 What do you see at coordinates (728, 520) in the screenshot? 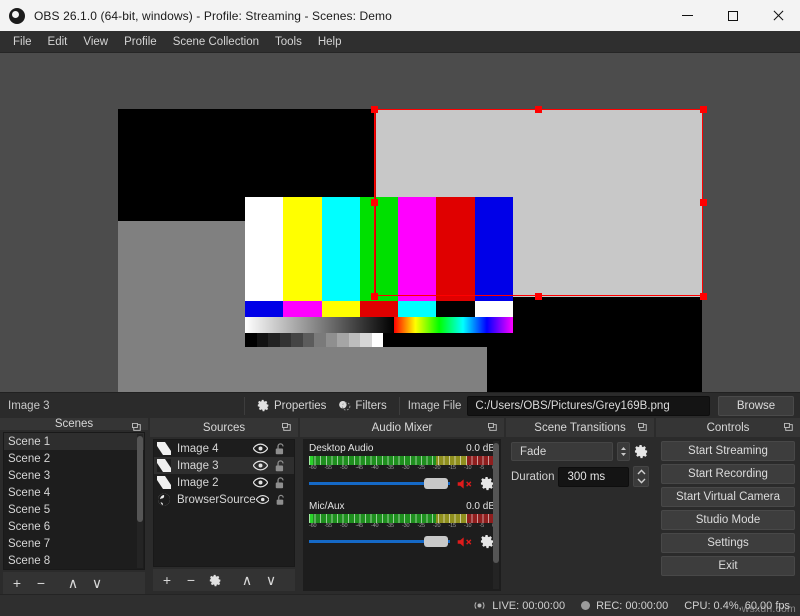
I see `studio-mode-button: Studio Mode` at bounding box center [728, 520].